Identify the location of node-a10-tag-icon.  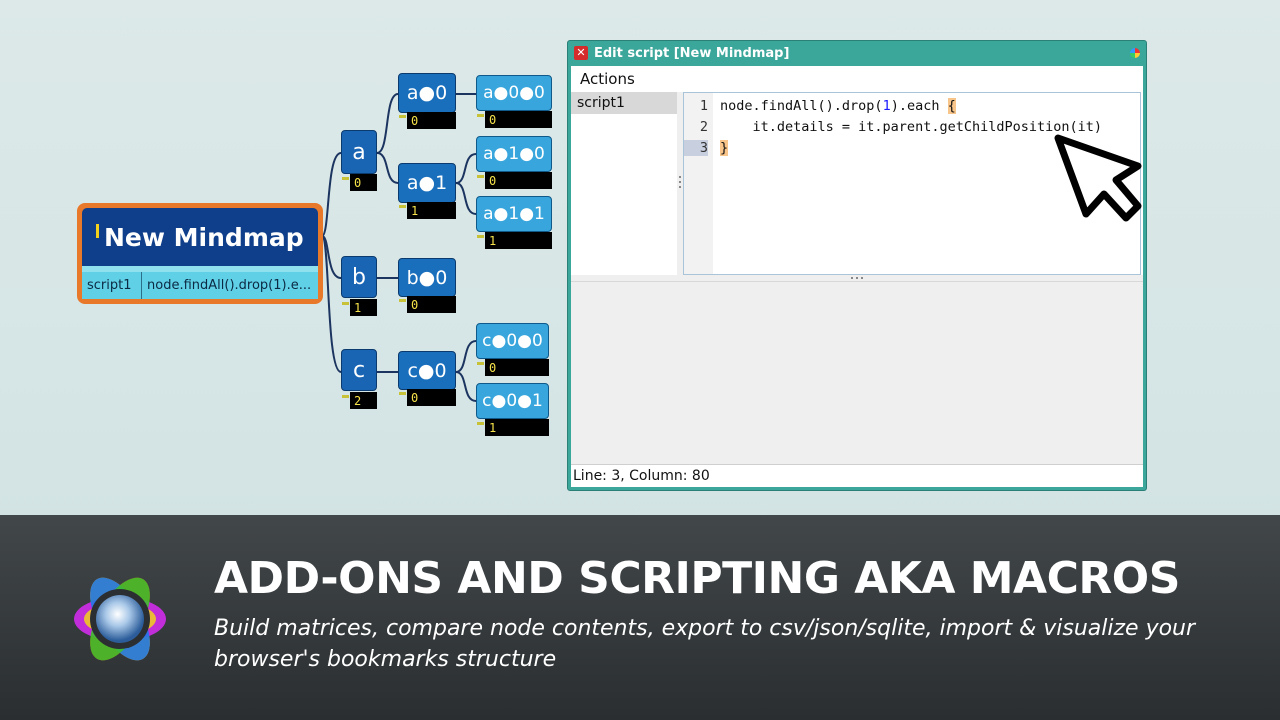
(480, 176).